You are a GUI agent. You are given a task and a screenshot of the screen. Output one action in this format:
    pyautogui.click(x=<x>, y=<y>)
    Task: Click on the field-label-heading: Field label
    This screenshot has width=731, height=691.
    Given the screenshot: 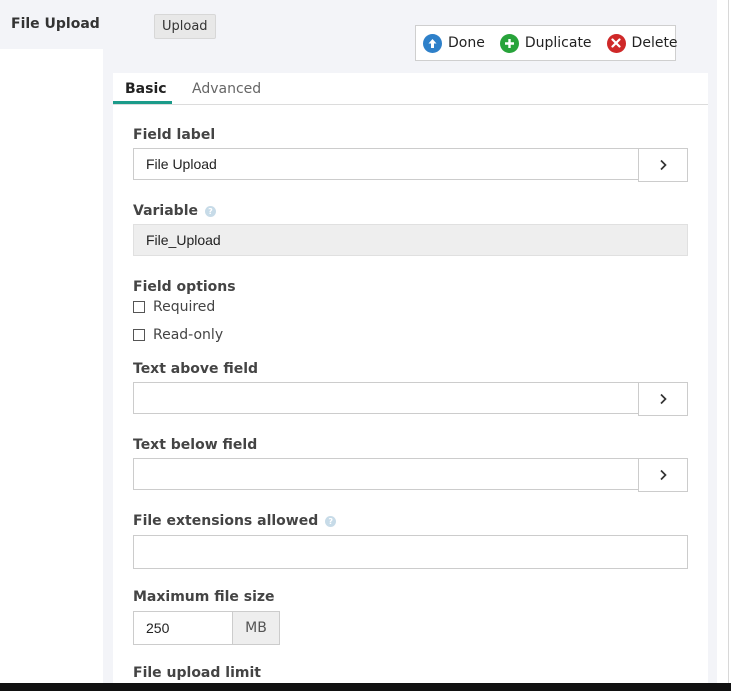 What is the action you would take?
    pyautogui.click(x=174, y=135)
    